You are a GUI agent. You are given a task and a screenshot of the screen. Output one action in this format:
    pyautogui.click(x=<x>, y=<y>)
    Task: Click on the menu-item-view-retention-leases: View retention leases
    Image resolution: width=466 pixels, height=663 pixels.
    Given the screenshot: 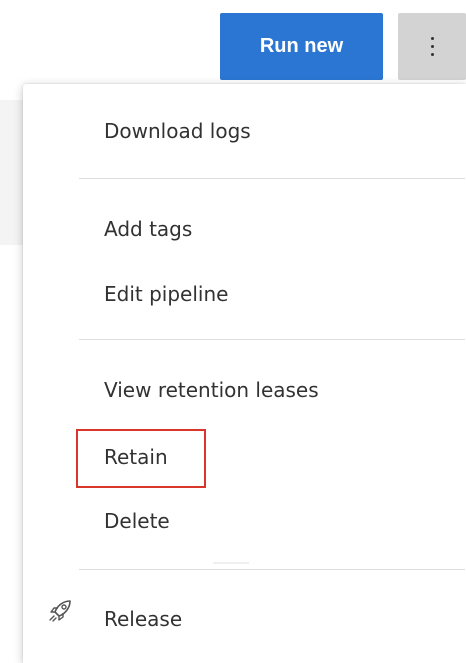 What is the action you would take?
    pyautogui.click(x=244, y=390)
    